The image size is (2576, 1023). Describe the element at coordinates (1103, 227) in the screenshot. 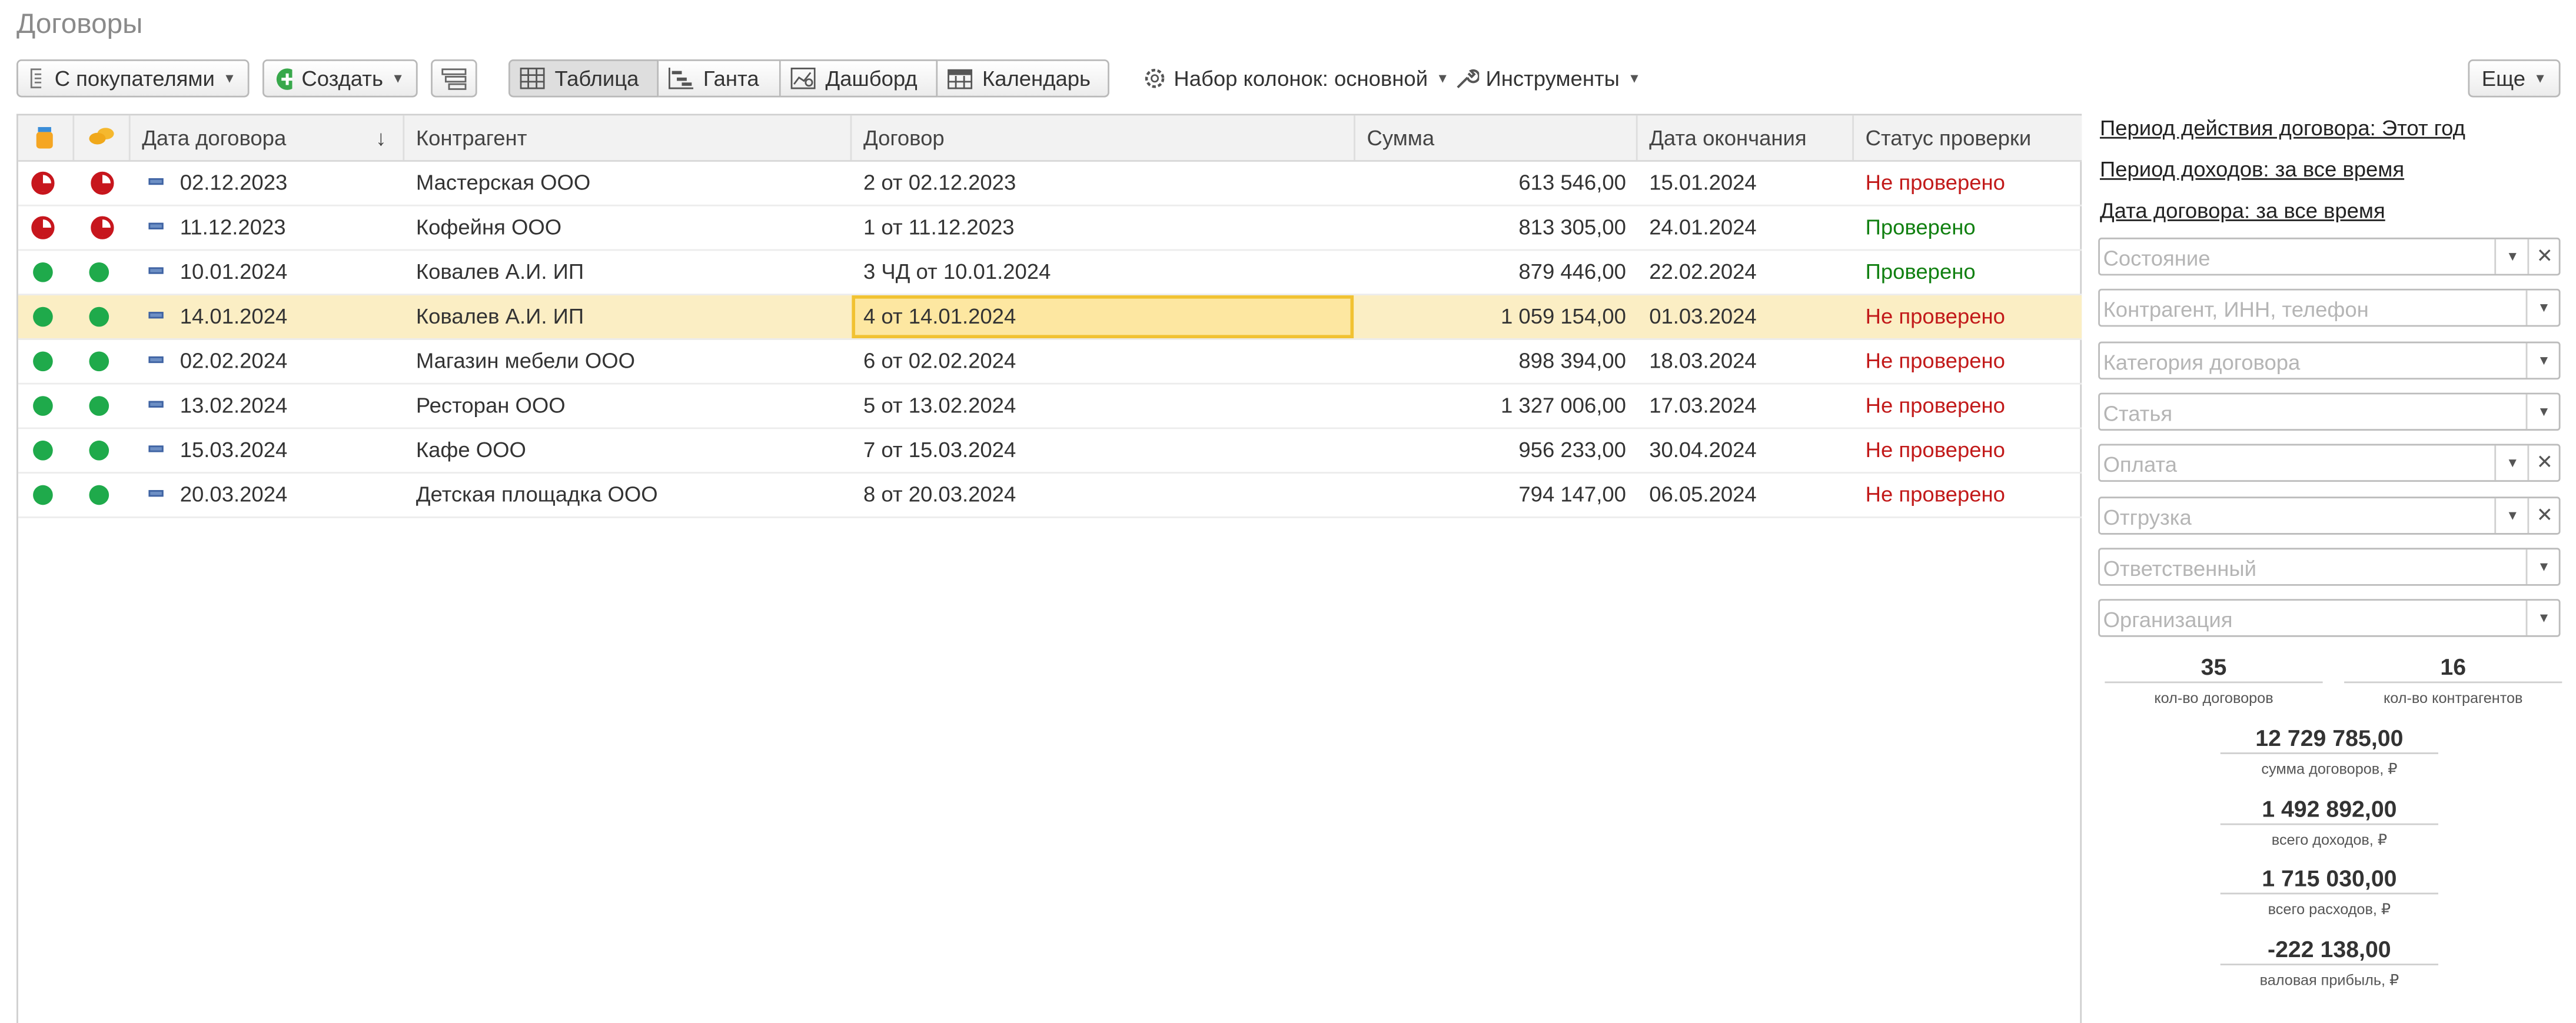

I see `cell-contract: 1 от 11.12.2023` at that location.